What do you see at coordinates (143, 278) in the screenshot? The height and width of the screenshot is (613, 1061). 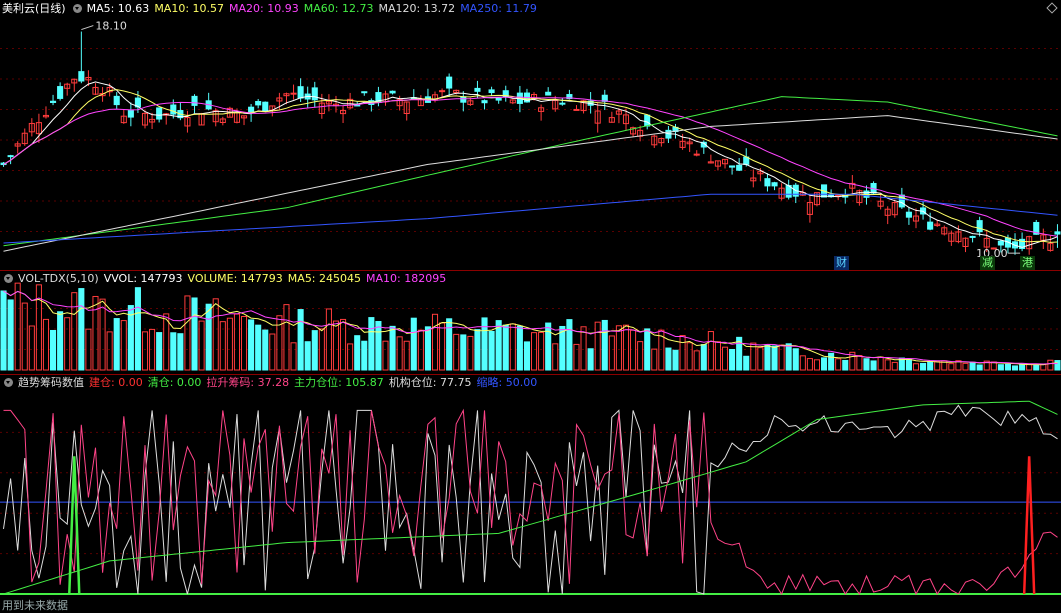 I see `volume-legend-0: VVOL: 147793` at bounding box center [143, 278].